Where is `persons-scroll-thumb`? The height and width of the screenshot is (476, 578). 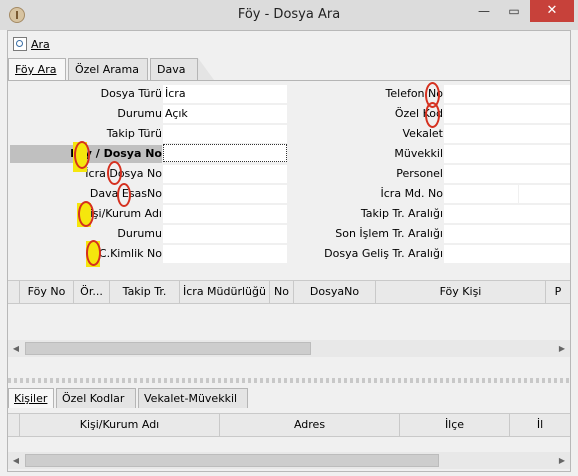 persons-scroll-thumb is located at coordinates (232, 460).